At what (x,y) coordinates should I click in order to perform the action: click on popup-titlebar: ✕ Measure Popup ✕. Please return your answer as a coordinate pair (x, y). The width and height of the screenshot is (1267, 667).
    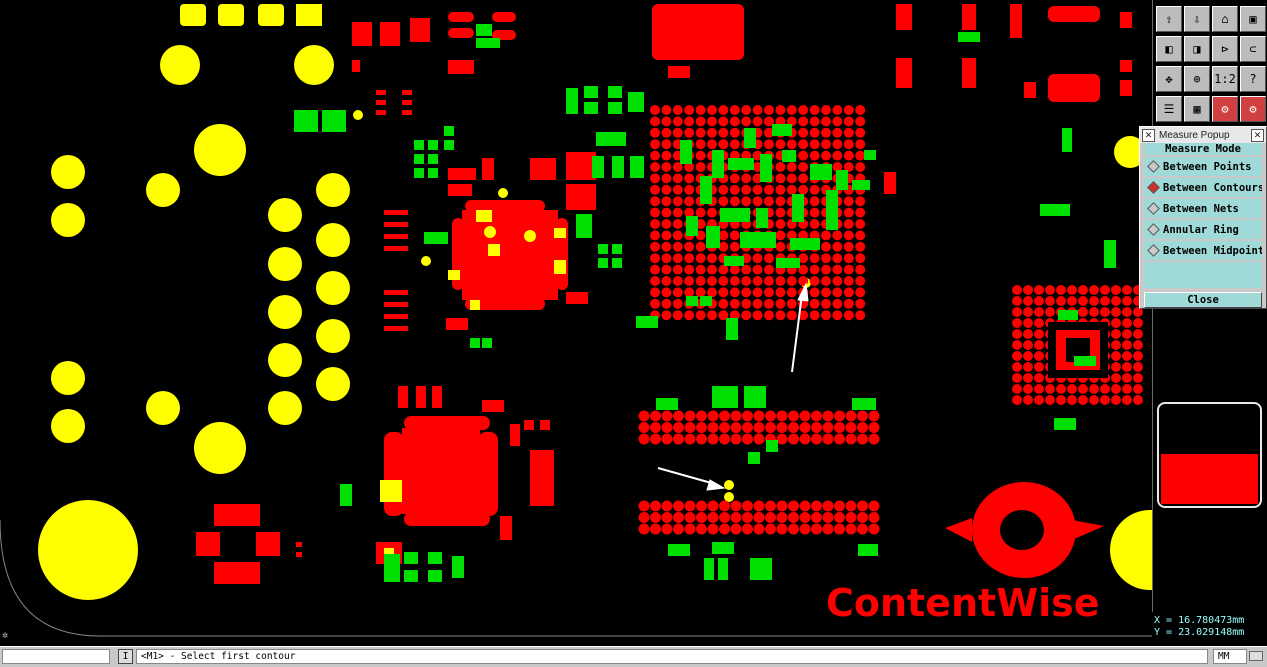
    Looking at the image, I should click on (1203, 135).